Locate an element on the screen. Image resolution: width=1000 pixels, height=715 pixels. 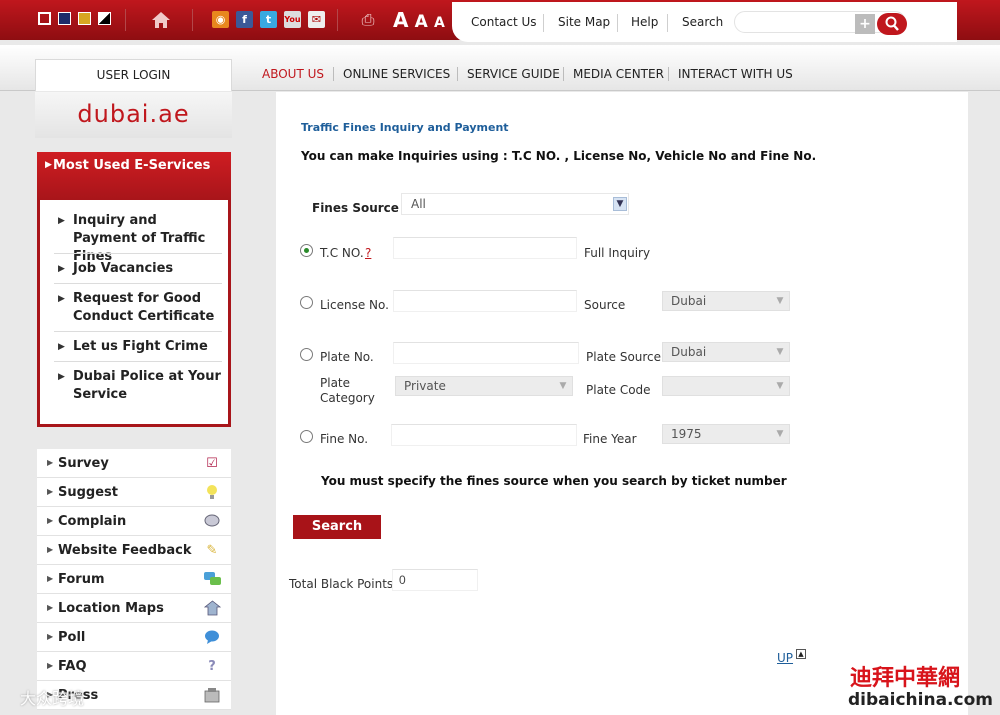
sidebar-item-label: Poll is located at coordinates (72, 637).